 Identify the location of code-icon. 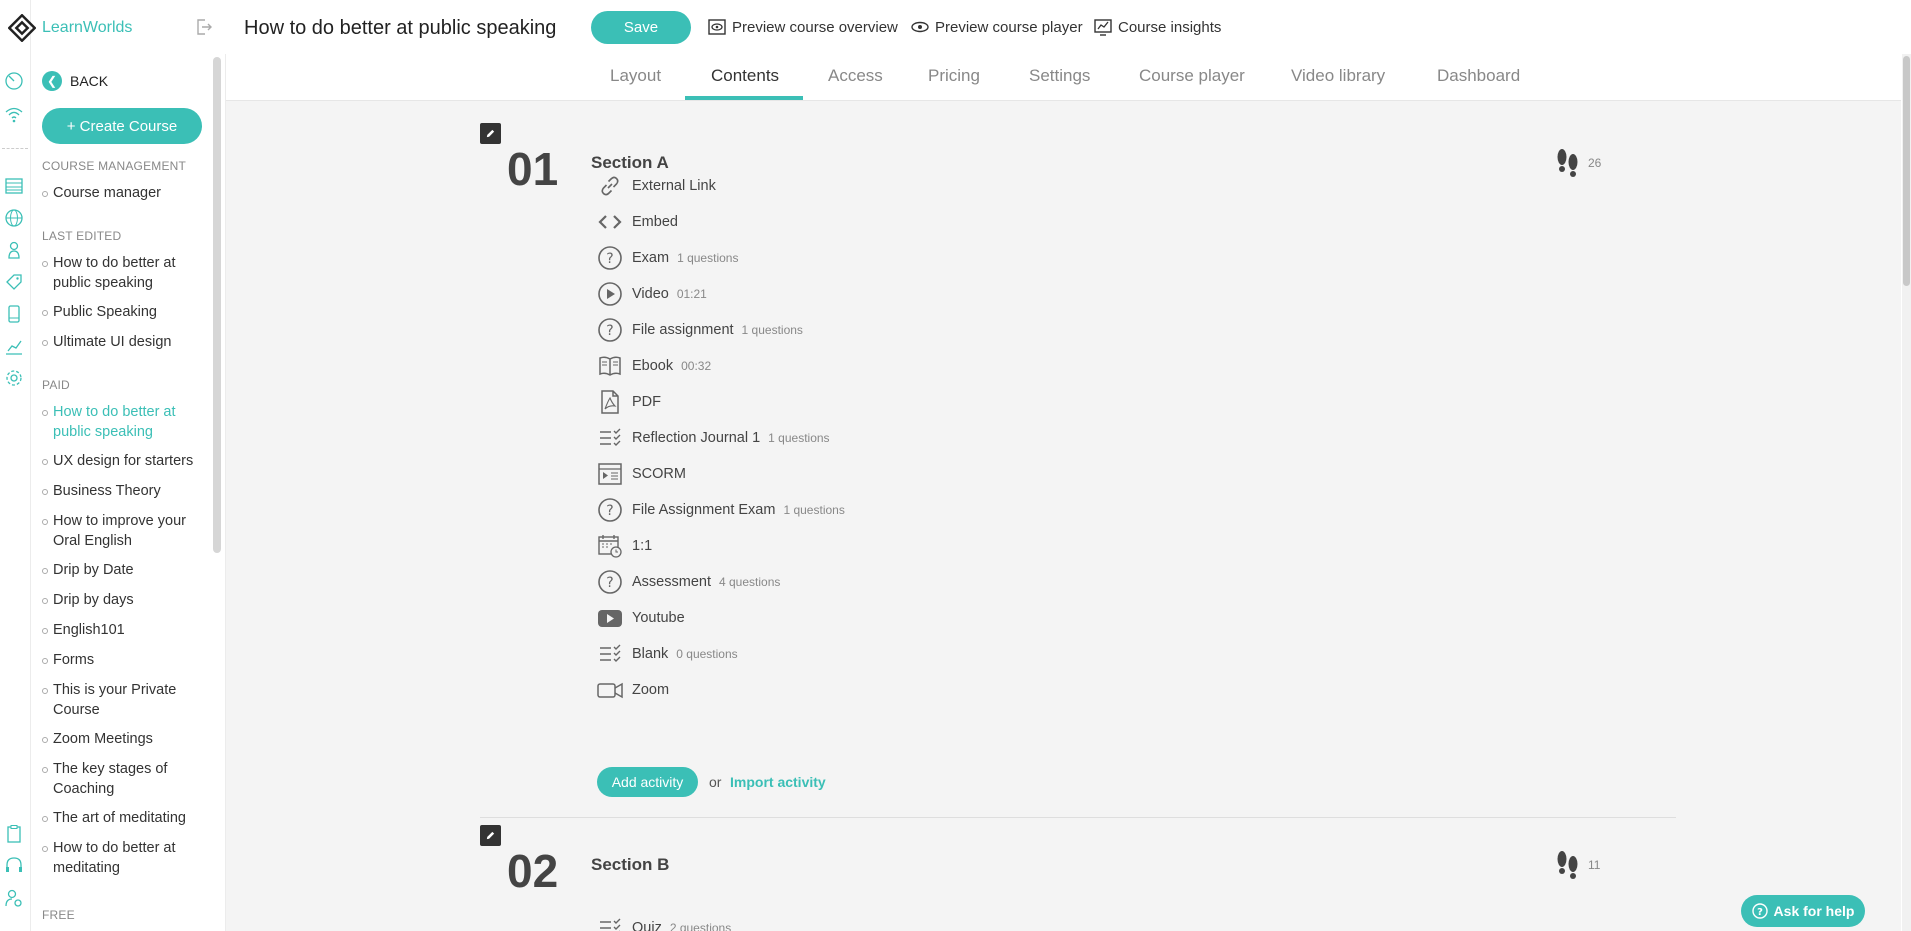
(610, 222).